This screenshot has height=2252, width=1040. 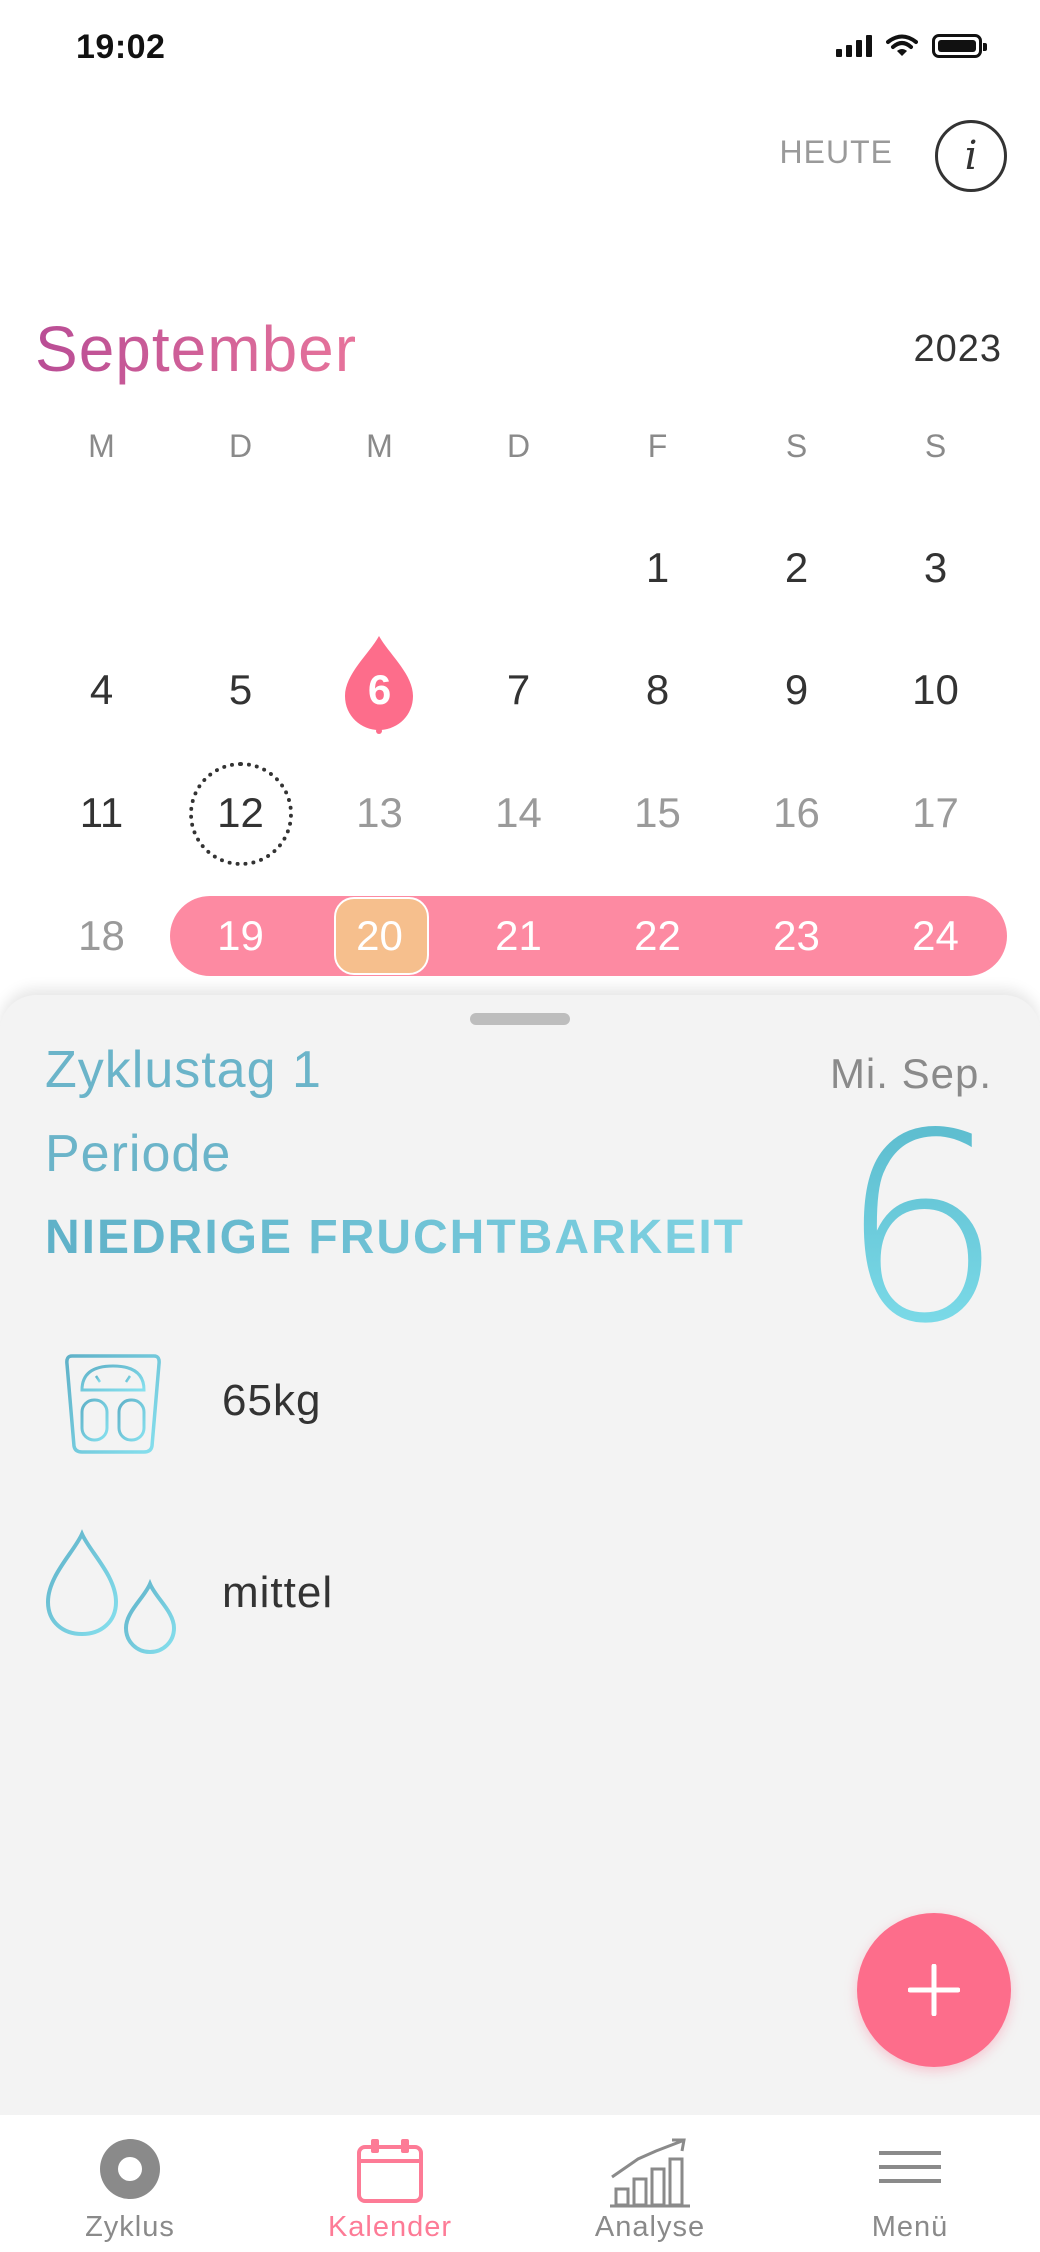 What do you see at coordinates (379, 936) in the screenshot?
I see `day-cell-ovulation: 20` at bounding box center [379, 936].